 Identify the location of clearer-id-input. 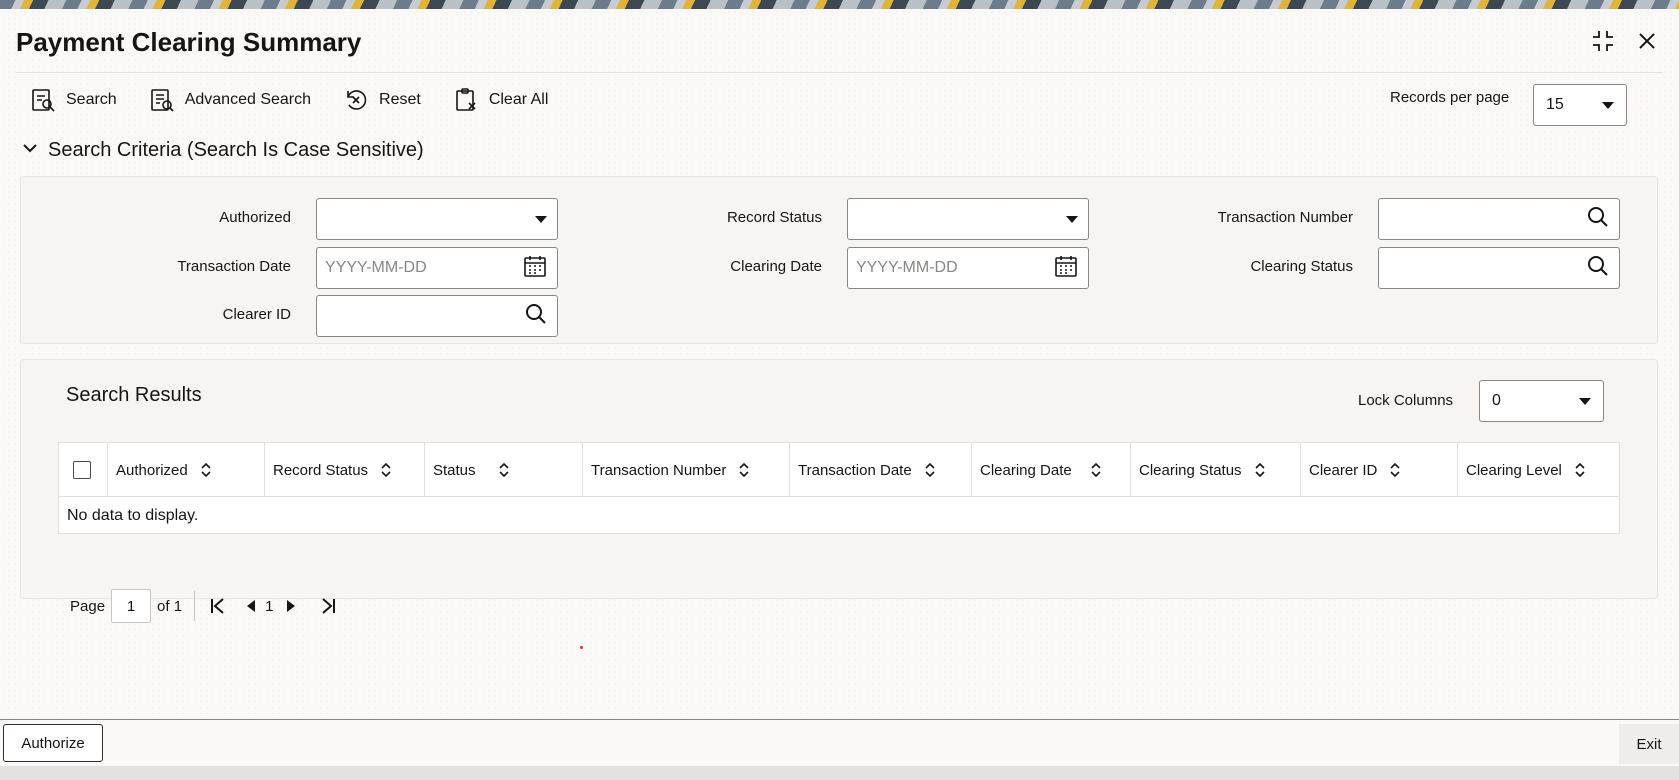
(415, 316).